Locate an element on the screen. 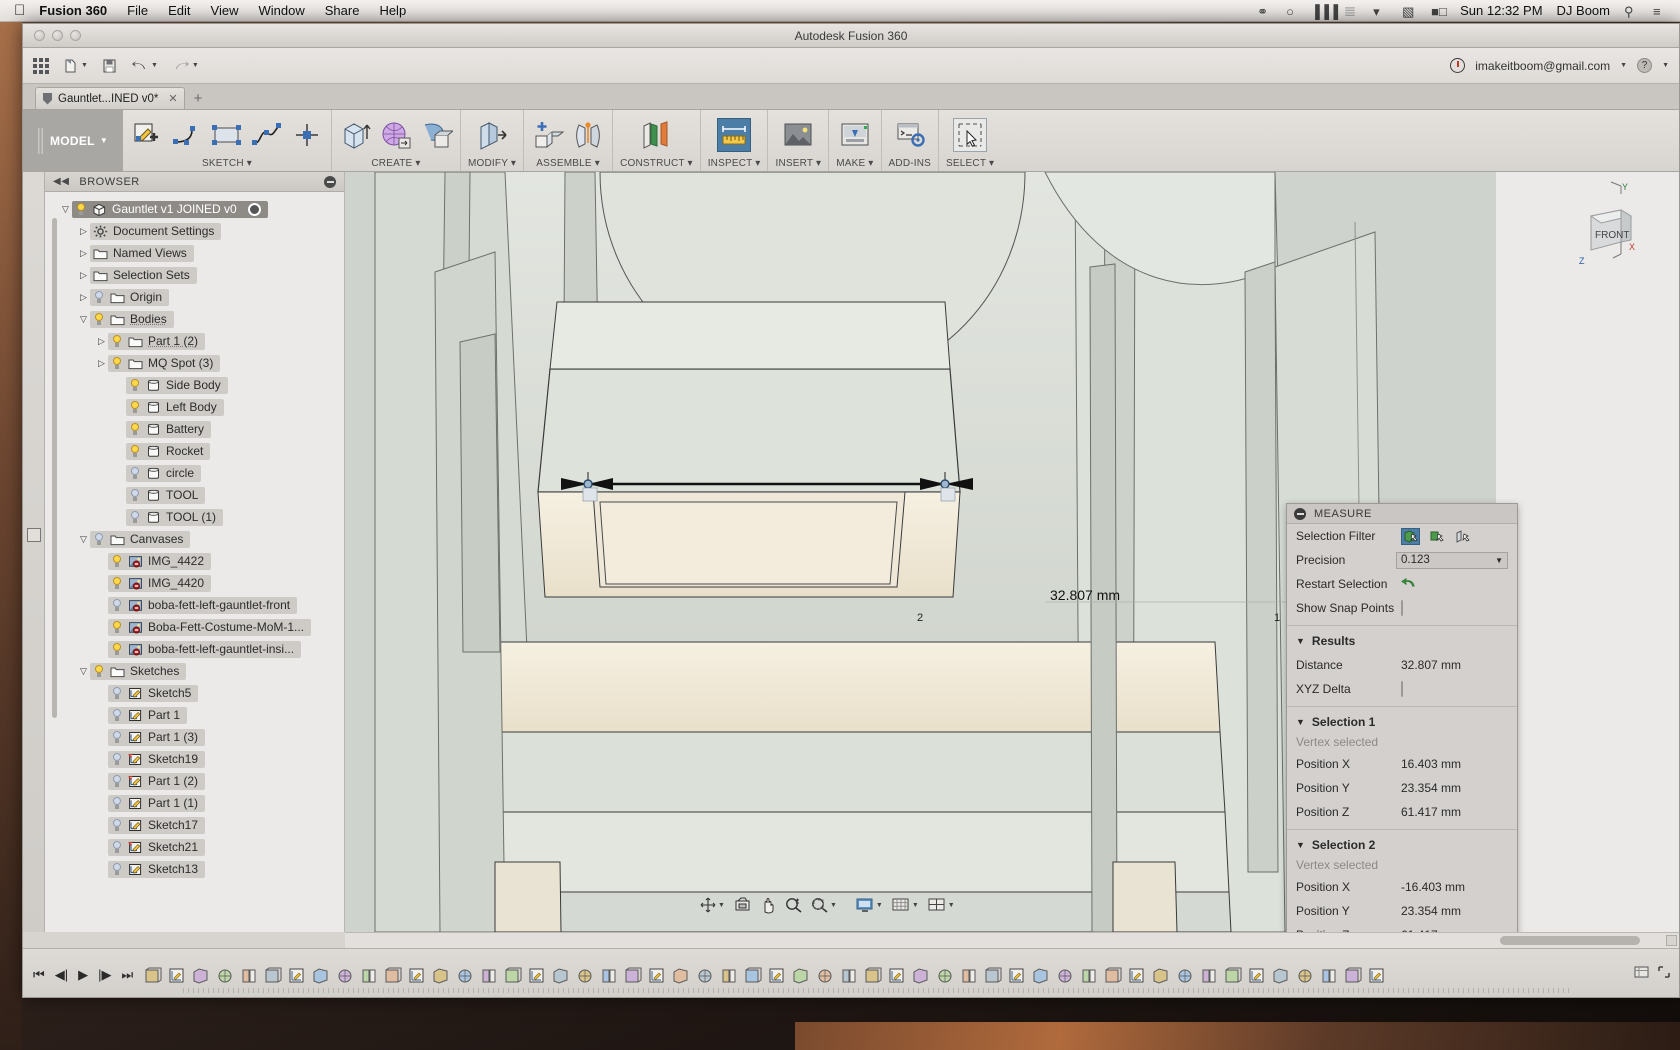 This screenshot has width=1680, height=1050. account-email: imakeitboom@gmail.com is located at coordinates (1542, 66).